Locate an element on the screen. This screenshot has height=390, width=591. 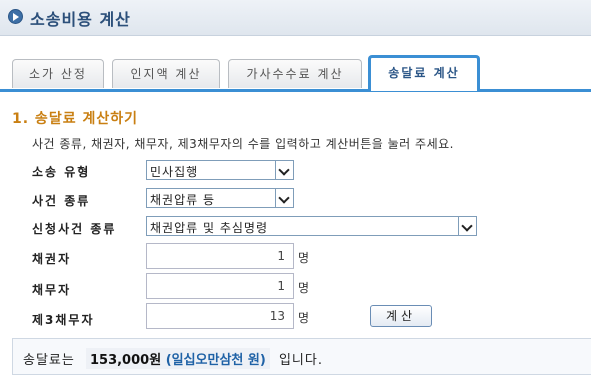
third-debtor-count-input: 13 is located at coordinates (220, 316).